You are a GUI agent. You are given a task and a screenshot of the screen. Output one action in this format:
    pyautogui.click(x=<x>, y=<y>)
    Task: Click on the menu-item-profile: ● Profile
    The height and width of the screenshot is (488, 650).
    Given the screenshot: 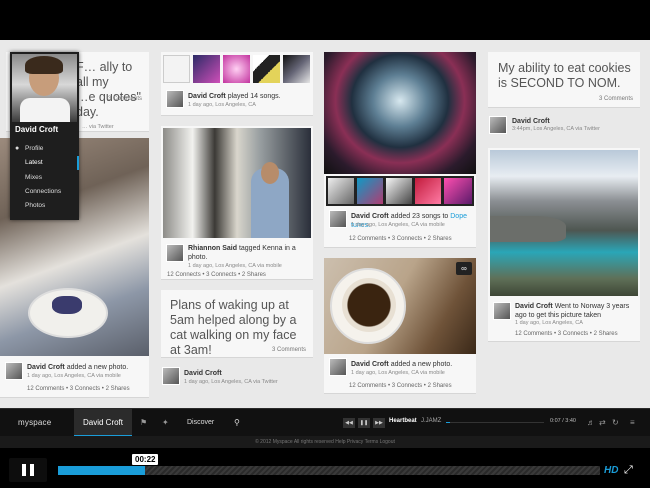 What is the action you would take?
    pyautogui.click(x=44, y=149)
    